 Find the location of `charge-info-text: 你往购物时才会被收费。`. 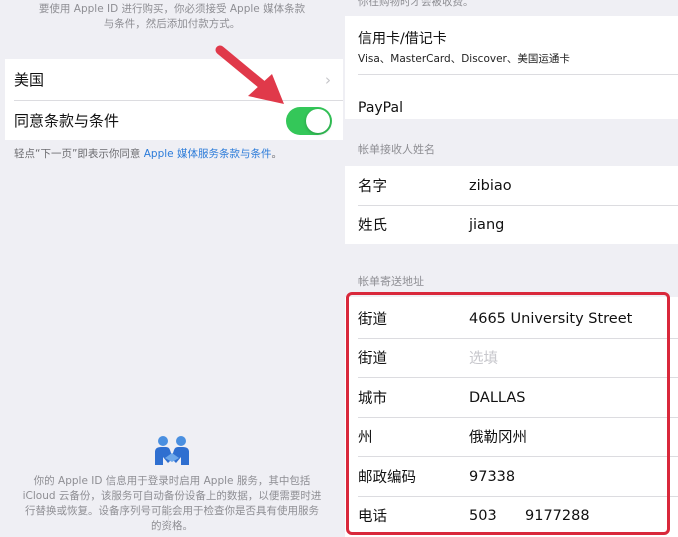

charge-info-text: 你往购物时才会被收费。 is located at coordinates (416, 4).